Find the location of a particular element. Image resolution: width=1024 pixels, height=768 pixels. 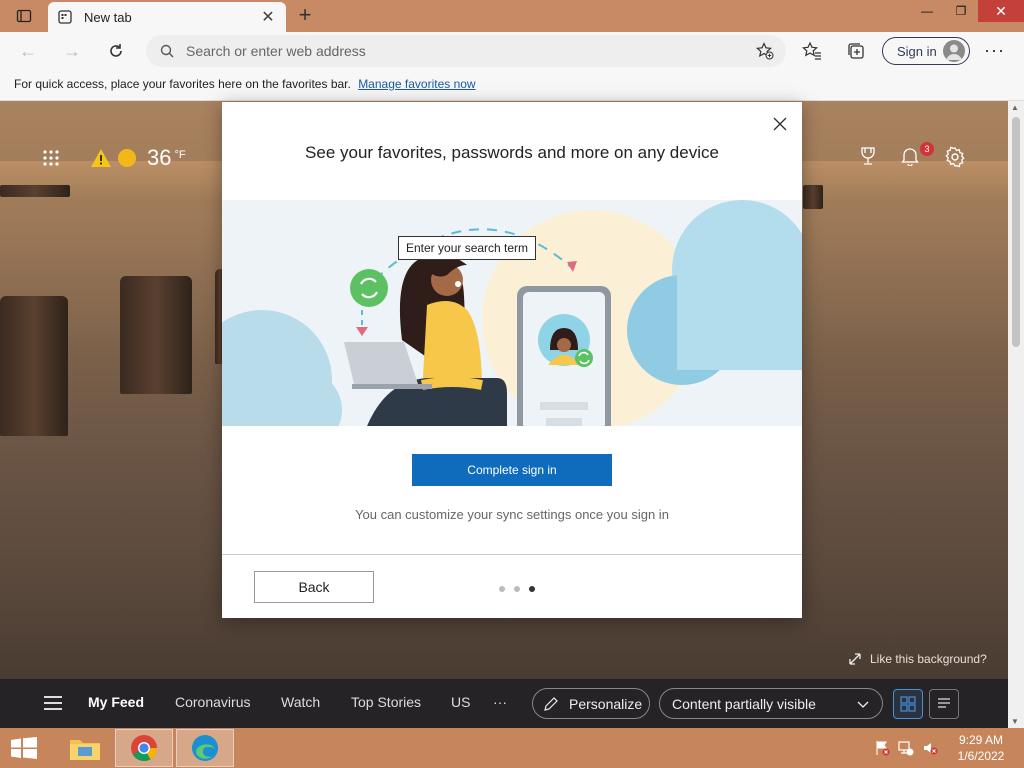

tab-close-icon: ✕ is located at coordinates (268, 17).